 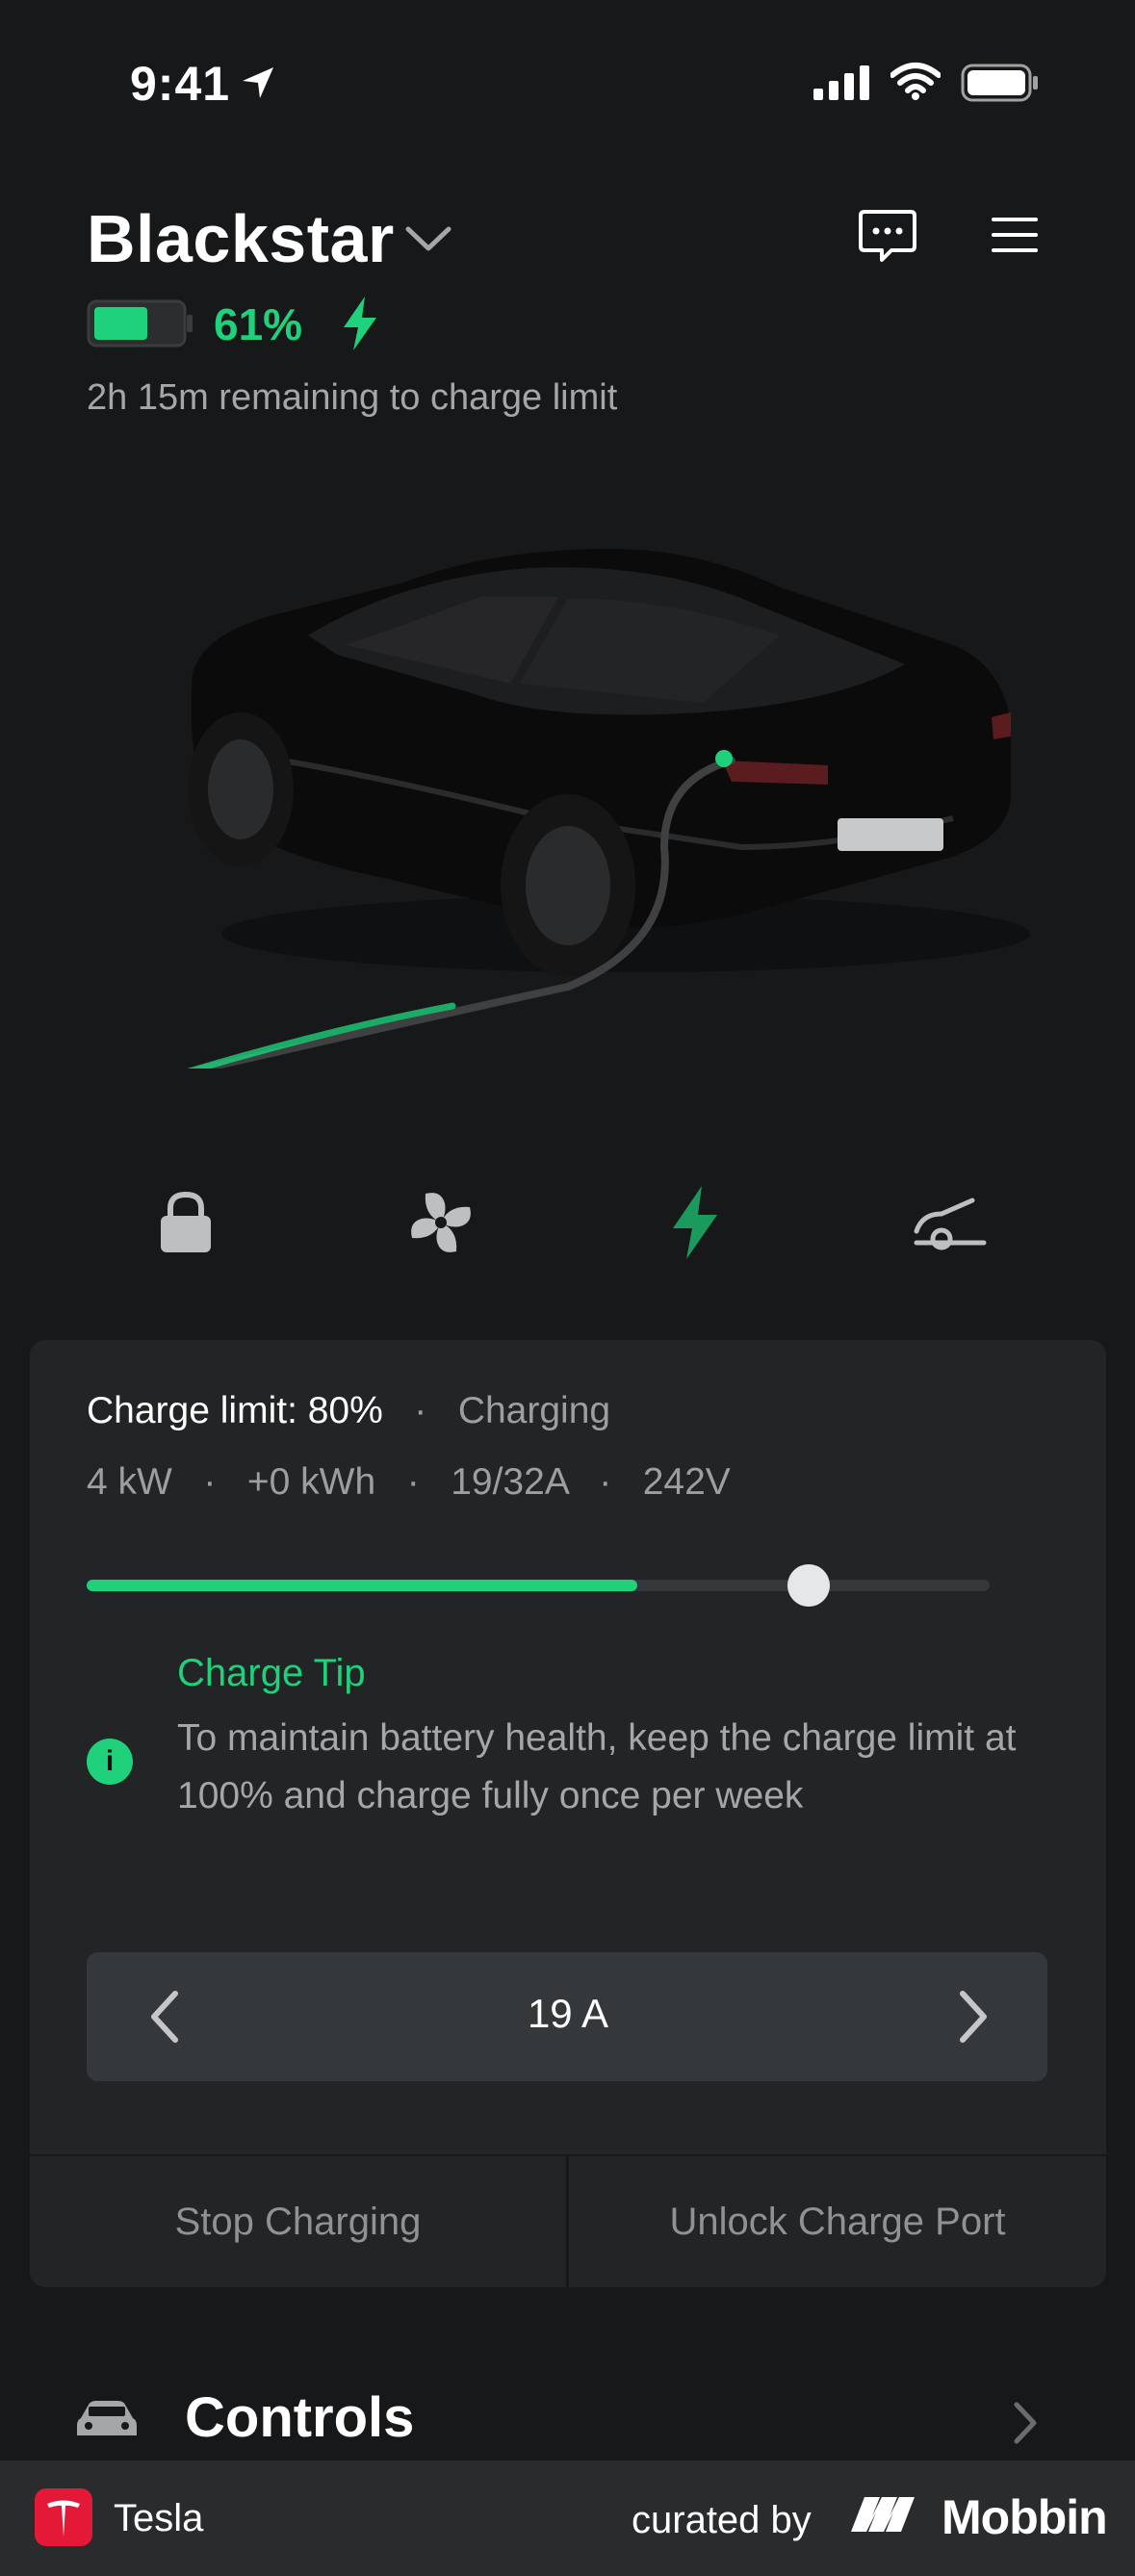 I want to click on battery-percent: 61%, so click(x=258, y=324).